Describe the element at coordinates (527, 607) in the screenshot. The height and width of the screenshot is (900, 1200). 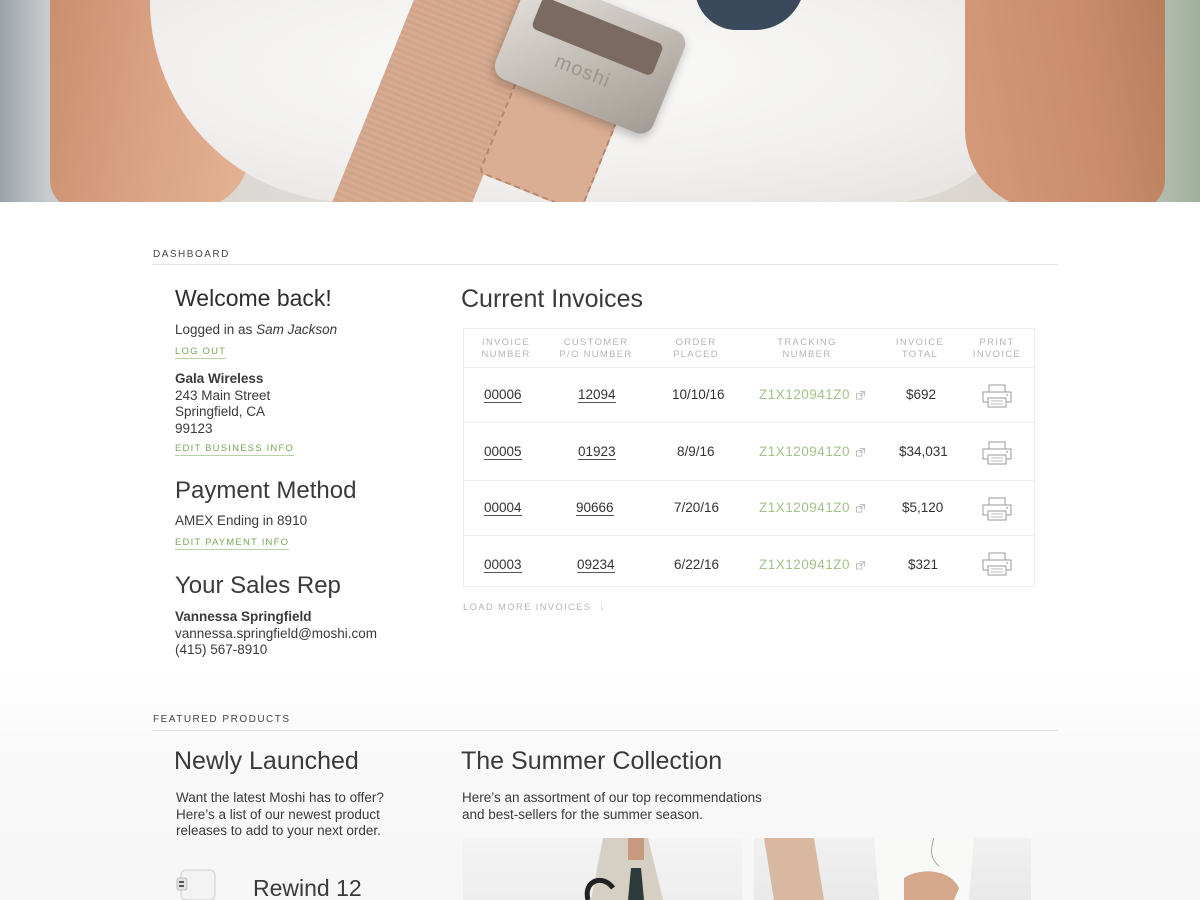
I see `load-more-label: LOAD MORE INVOICES` at that location.